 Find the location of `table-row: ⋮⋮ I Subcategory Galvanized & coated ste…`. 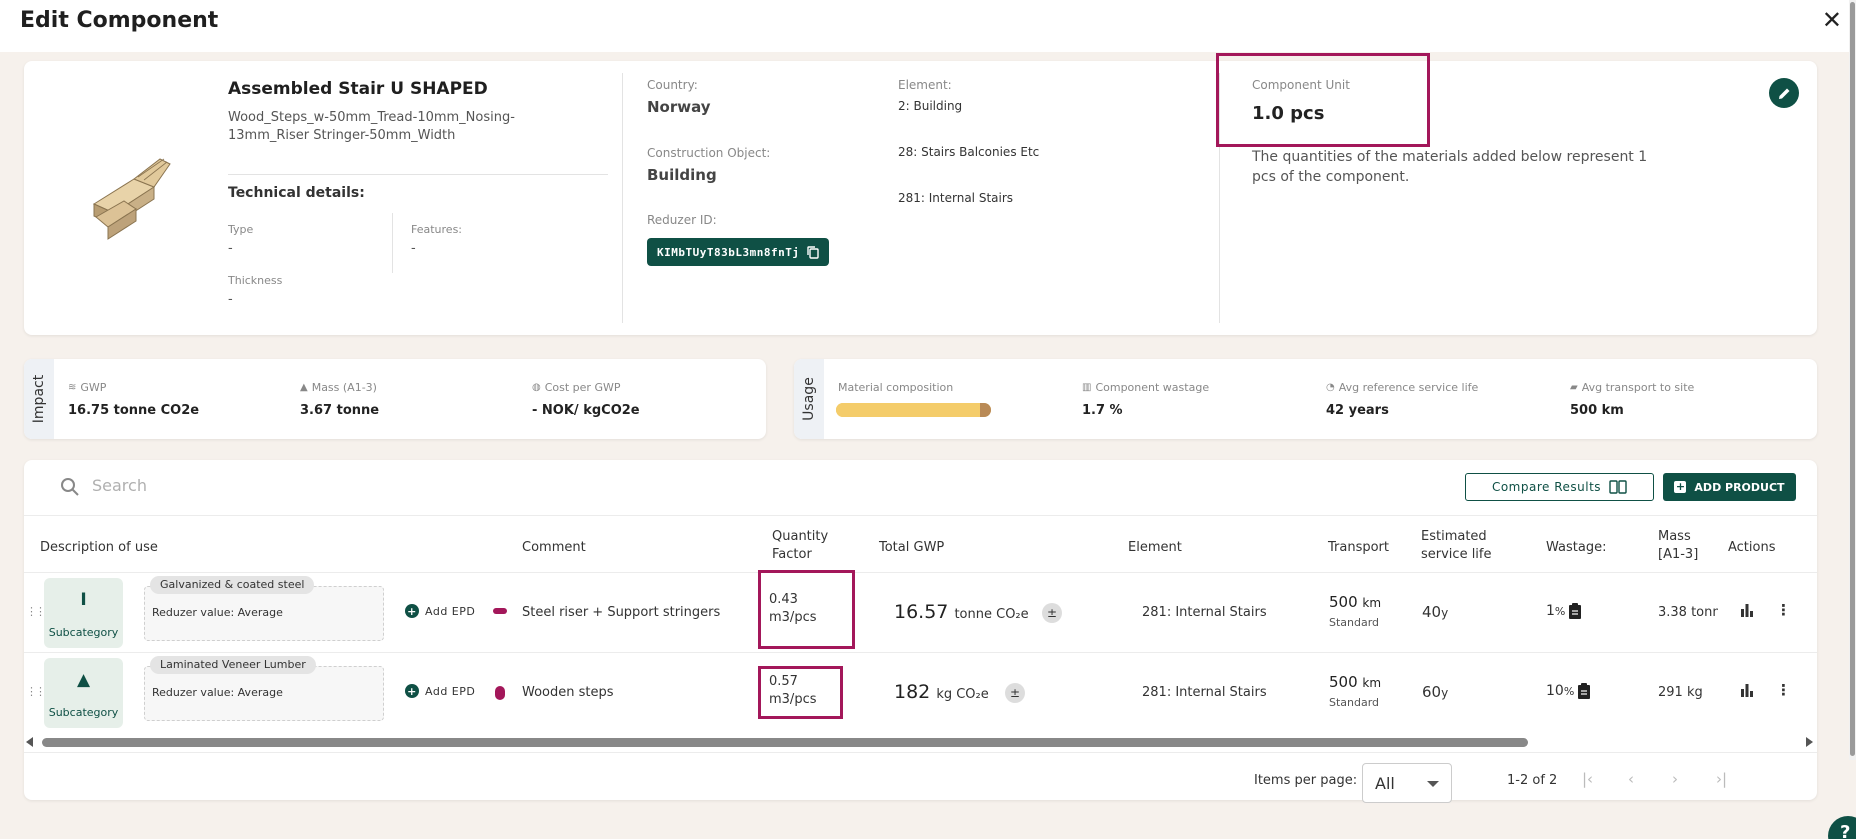

table-row: ⋮⋮ I Subcategory Galvanized & coated ste… is located at coordinates (920, 611).